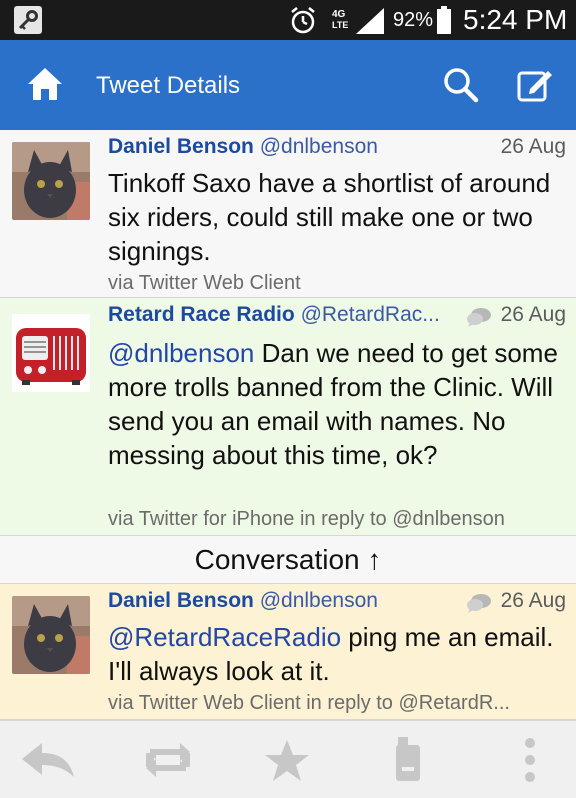 This screenshot has width=576, height=798. Describe the element at coordinates (224, 637) in the screenshot. I see `mention-link: @RetardRaceRadio` at that location.